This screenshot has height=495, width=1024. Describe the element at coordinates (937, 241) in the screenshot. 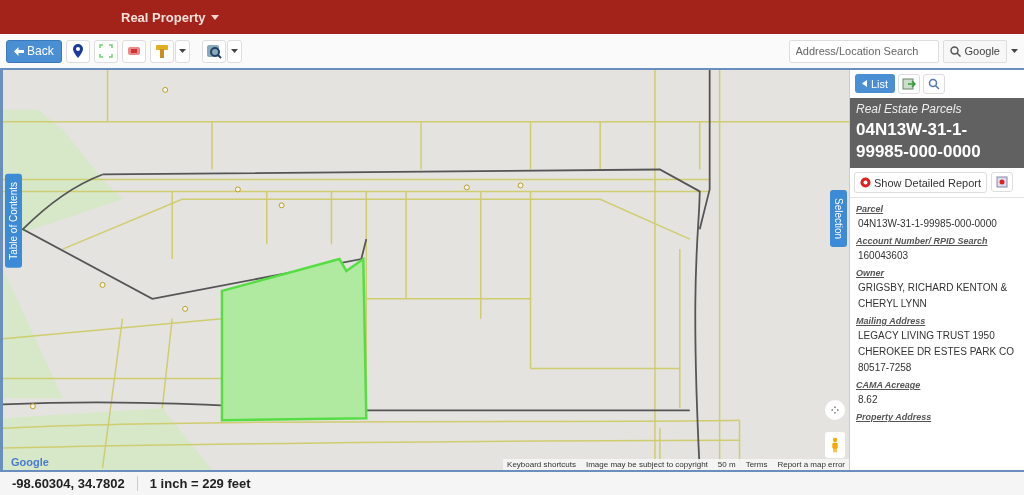

I see `field-label: Account Number/ RPID Search` at that location.